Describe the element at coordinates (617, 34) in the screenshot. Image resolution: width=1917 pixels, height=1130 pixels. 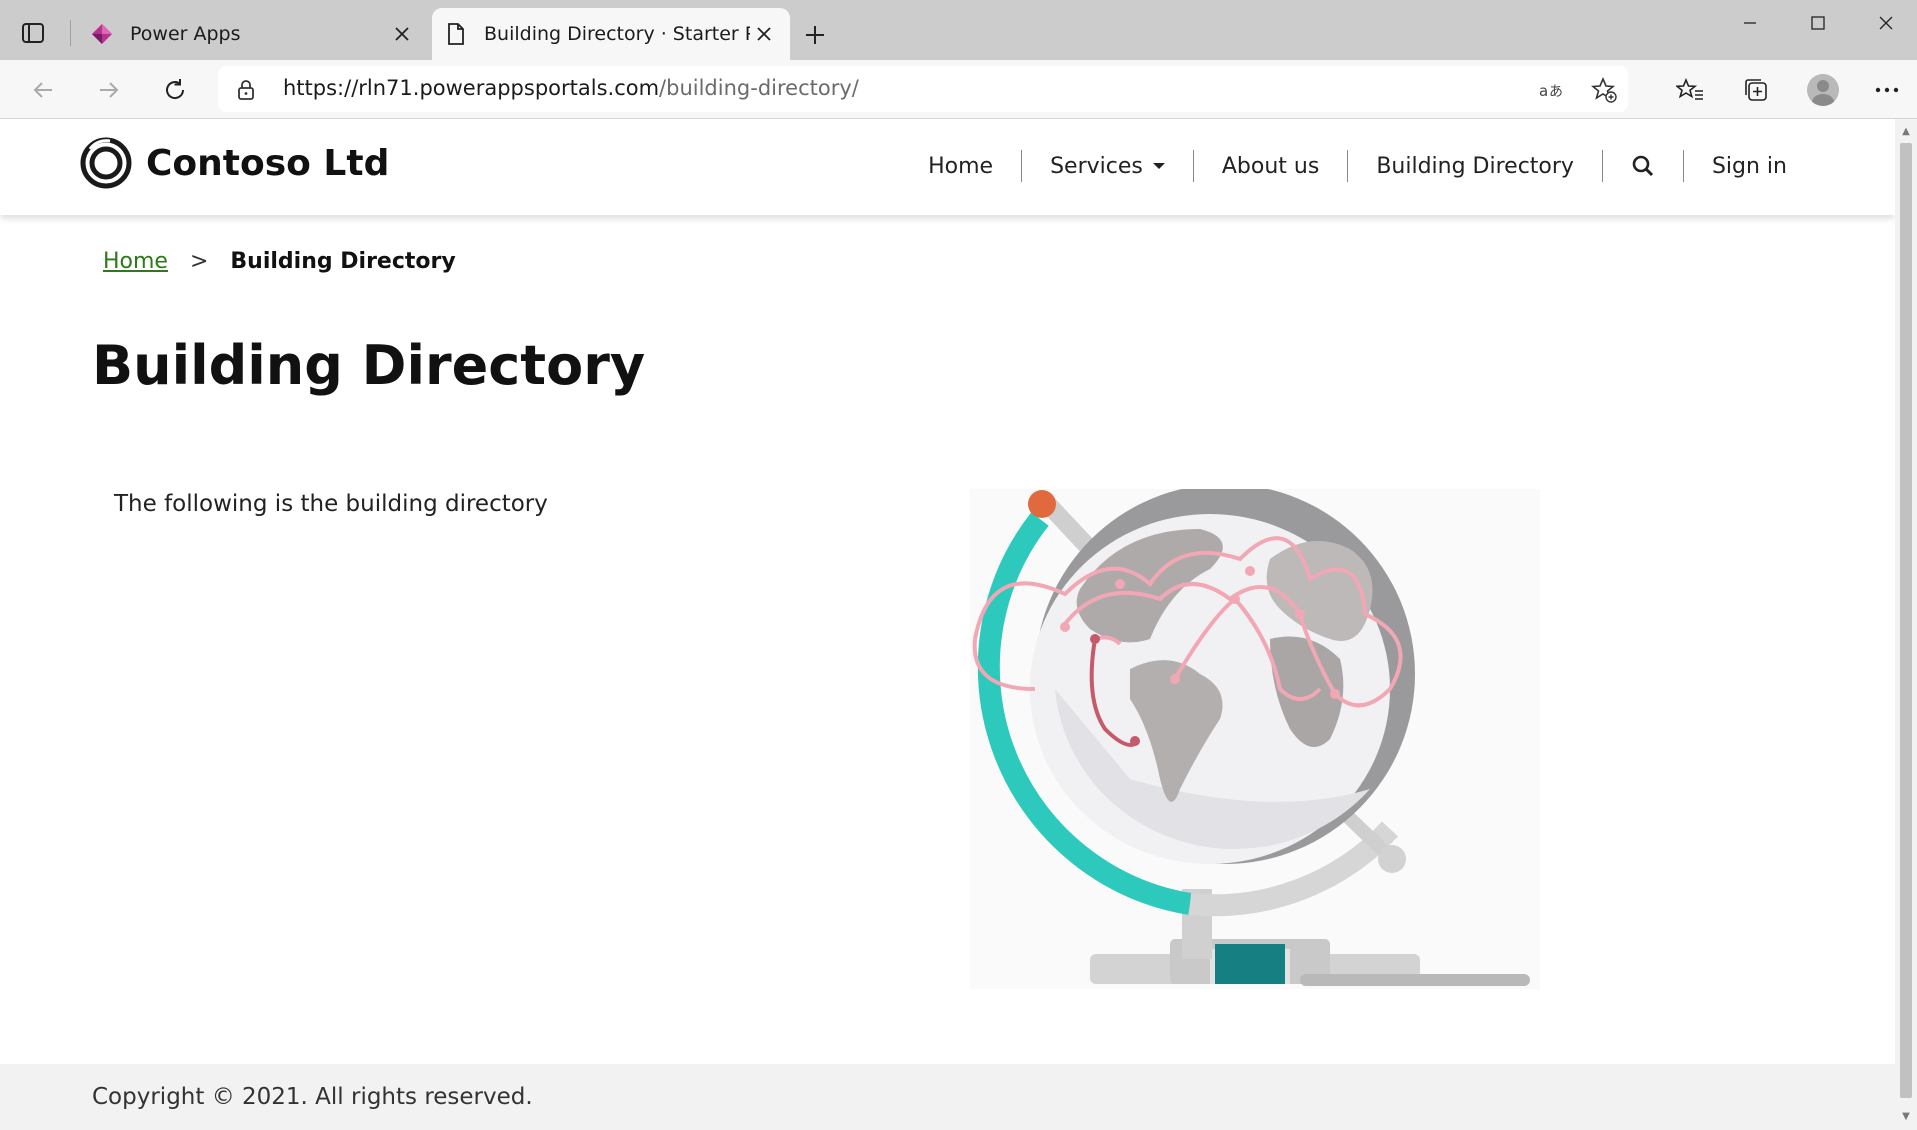
I see `tab-title: Building Directory · Starter Portal` at that location.